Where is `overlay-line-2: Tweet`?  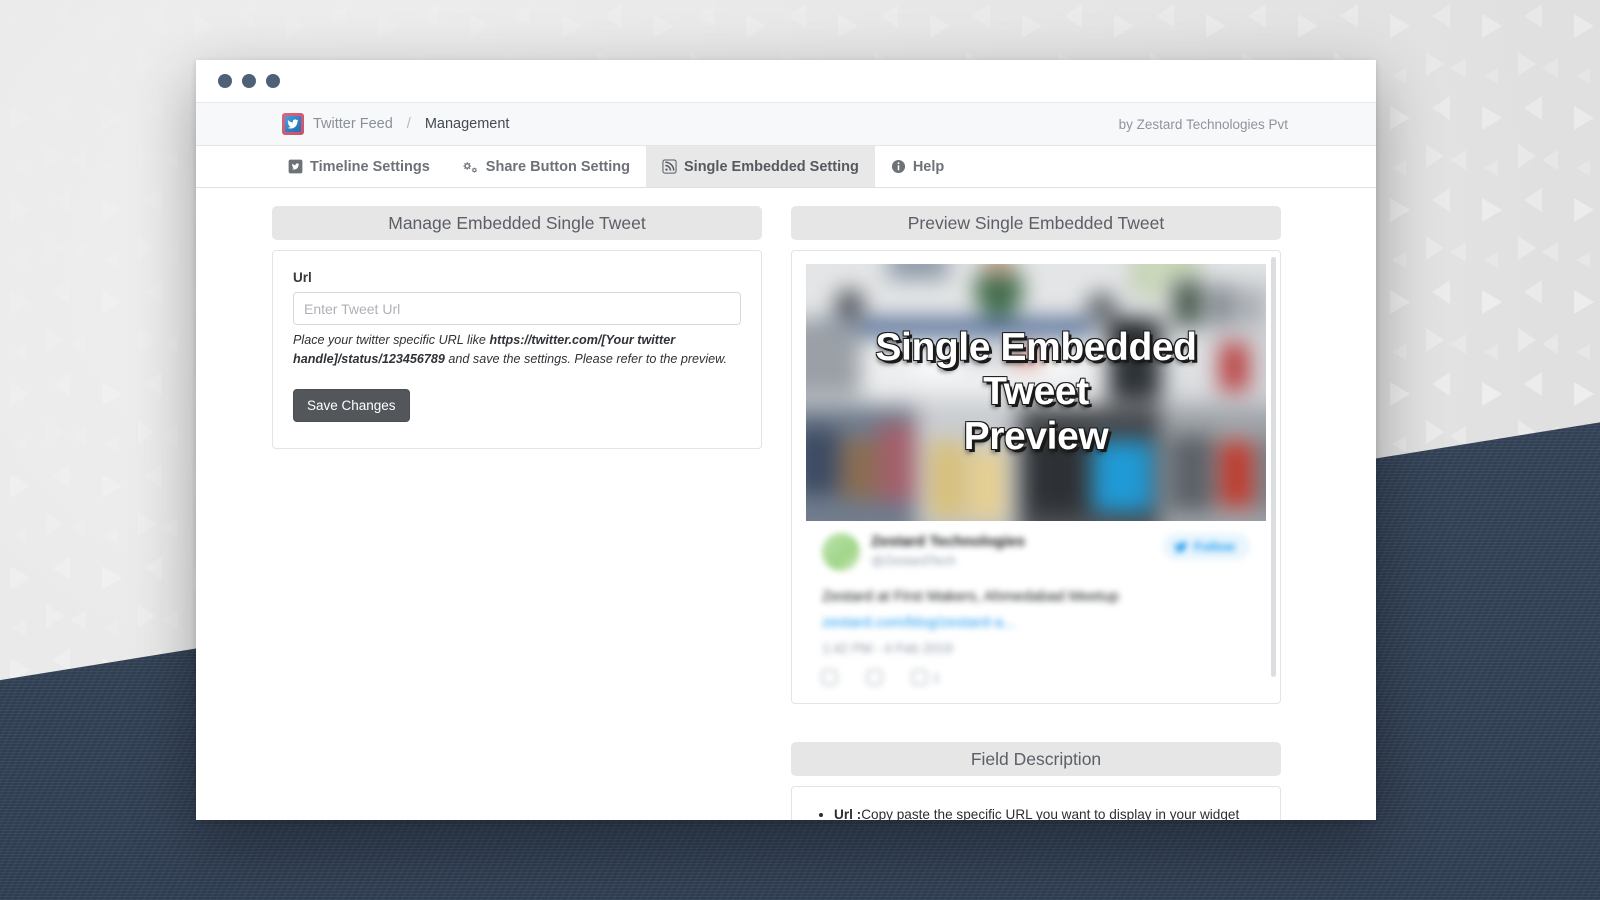
overlay-line-2: Tweet is located at coordinates (1036, 392).